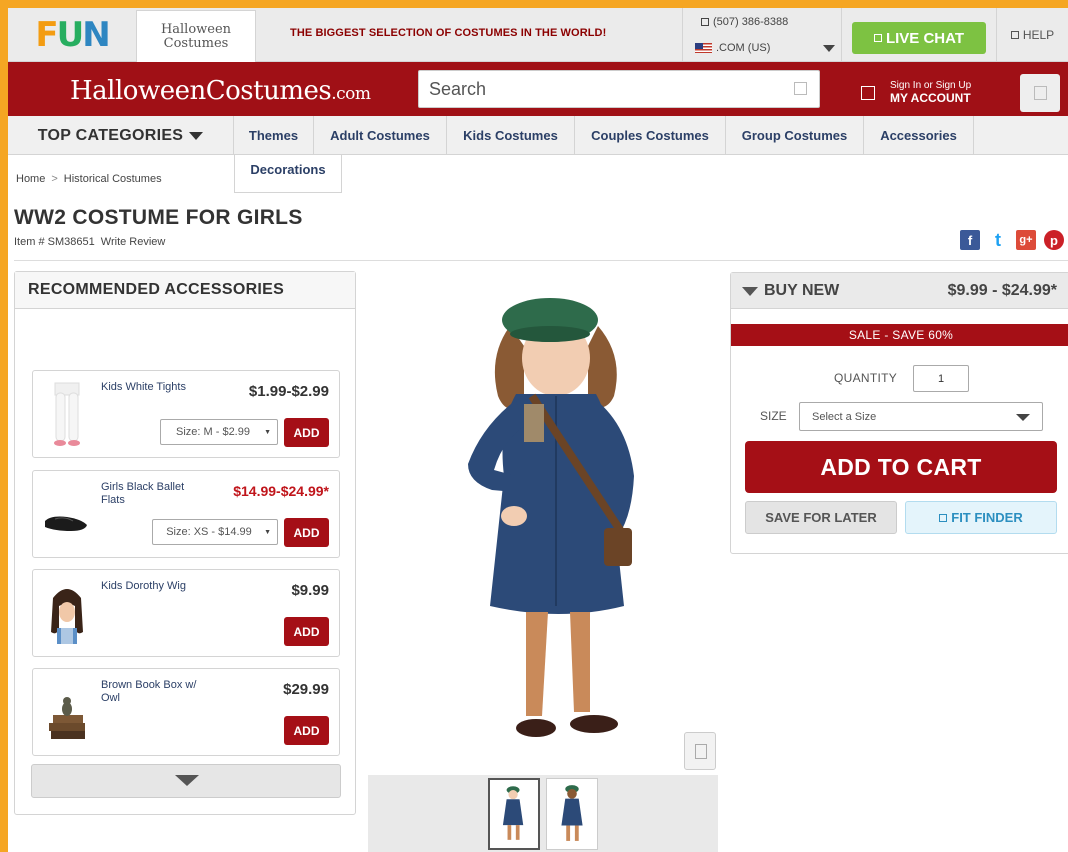  I want to click on ballet-flats-image, so click(67, 514).